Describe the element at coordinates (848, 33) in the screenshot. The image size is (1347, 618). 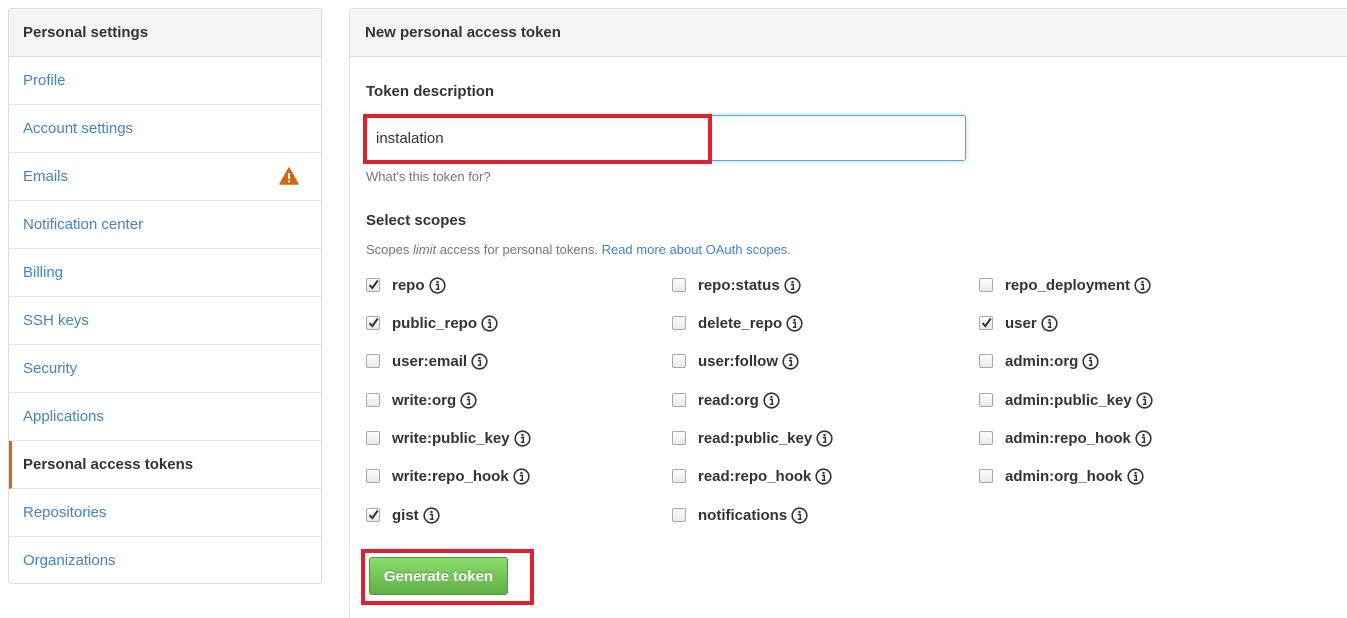
I see `page-title: New personal access token` at that location.